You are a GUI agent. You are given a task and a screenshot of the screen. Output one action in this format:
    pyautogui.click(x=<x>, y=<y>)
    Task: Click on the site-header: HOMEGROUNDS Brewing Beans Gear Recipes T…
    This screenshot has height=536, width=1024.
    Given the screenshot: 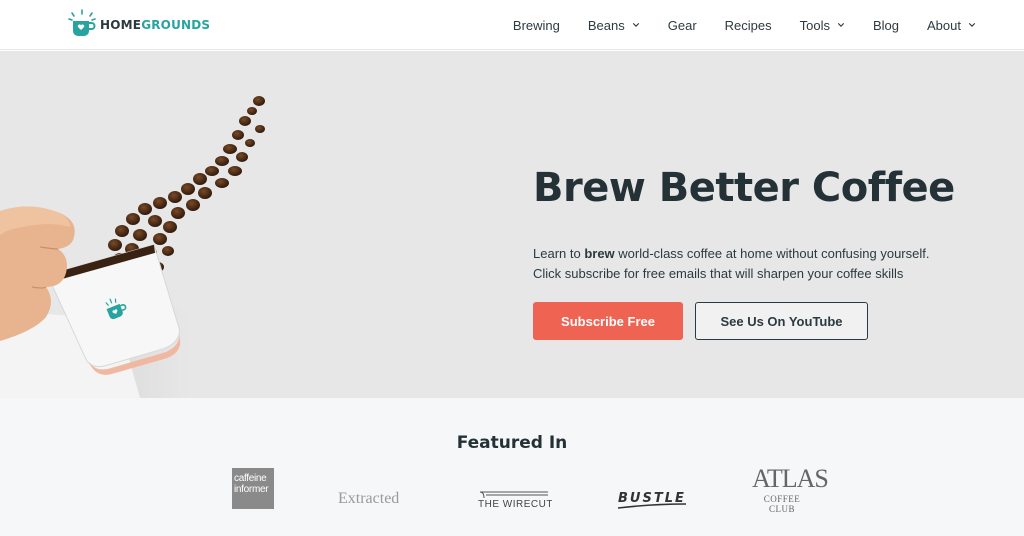 What is the action you would take?
    pyautogui.click(x=512, y=25)
    